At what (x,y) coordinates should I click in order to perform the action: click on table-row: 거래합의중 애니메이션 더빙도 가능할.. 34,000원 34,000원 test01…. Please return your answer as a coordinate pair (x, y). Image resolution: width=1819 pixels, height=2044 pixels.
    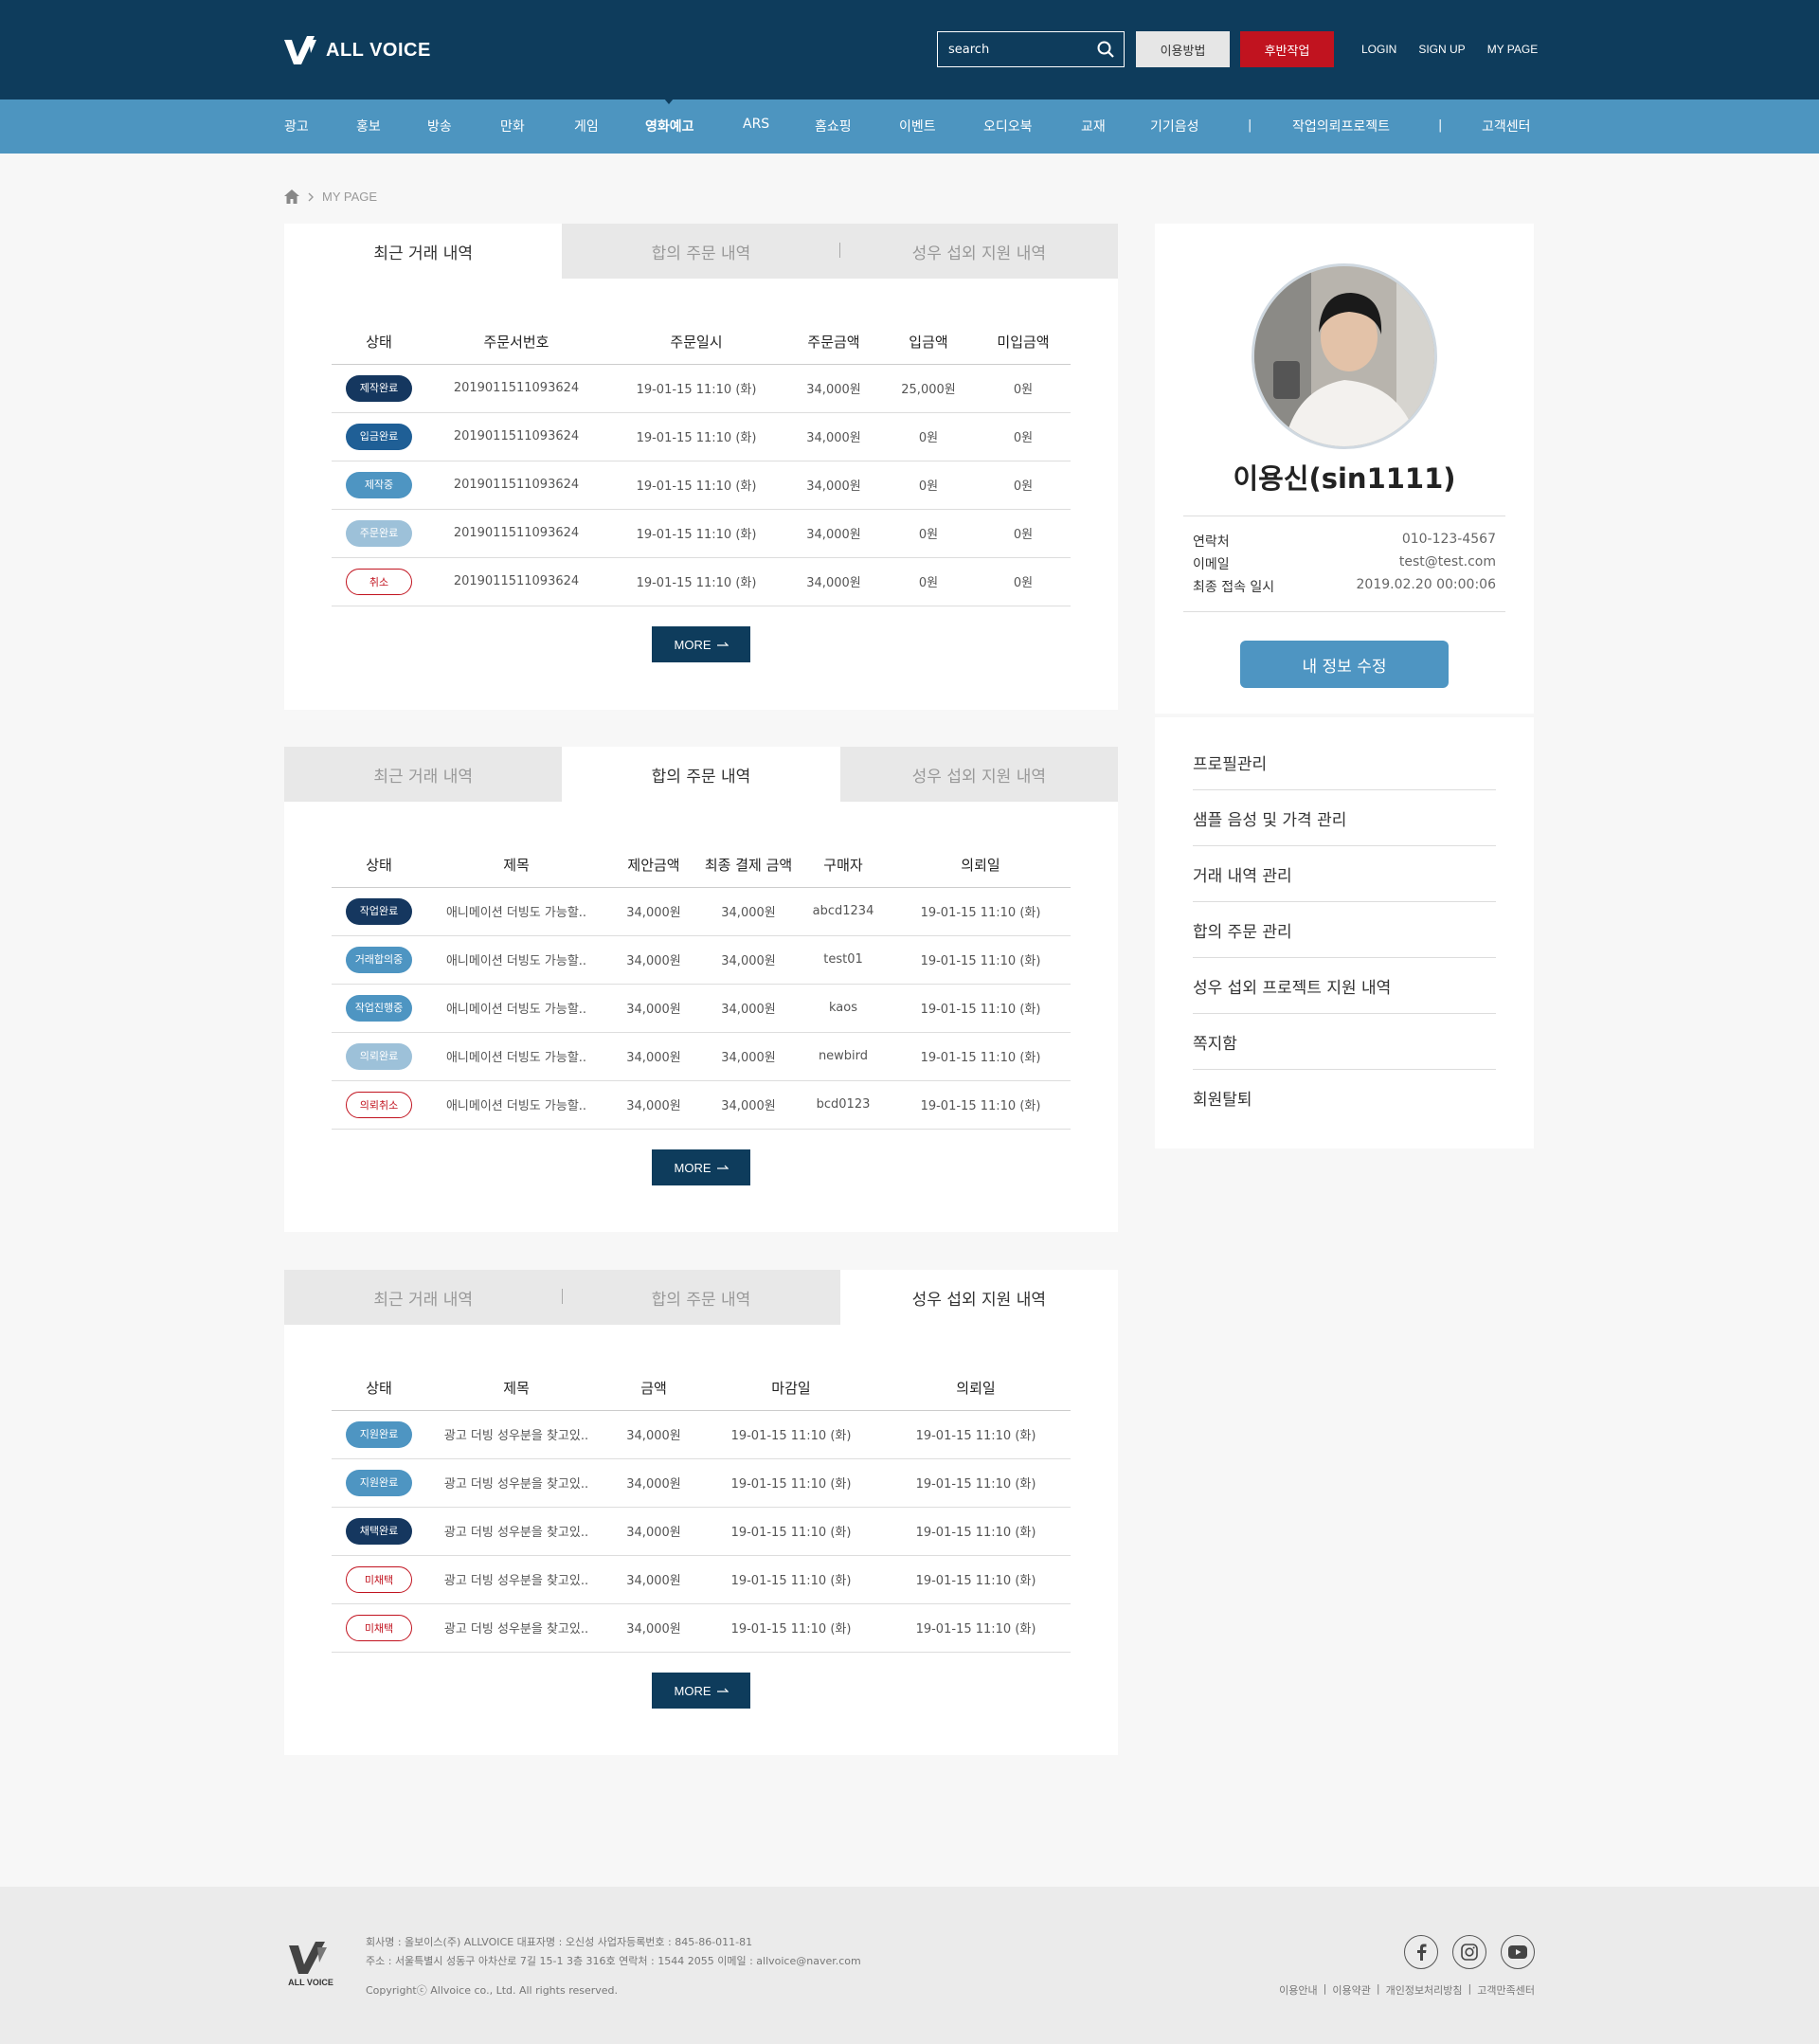
    Looking at the image, I should click on (701, 960).